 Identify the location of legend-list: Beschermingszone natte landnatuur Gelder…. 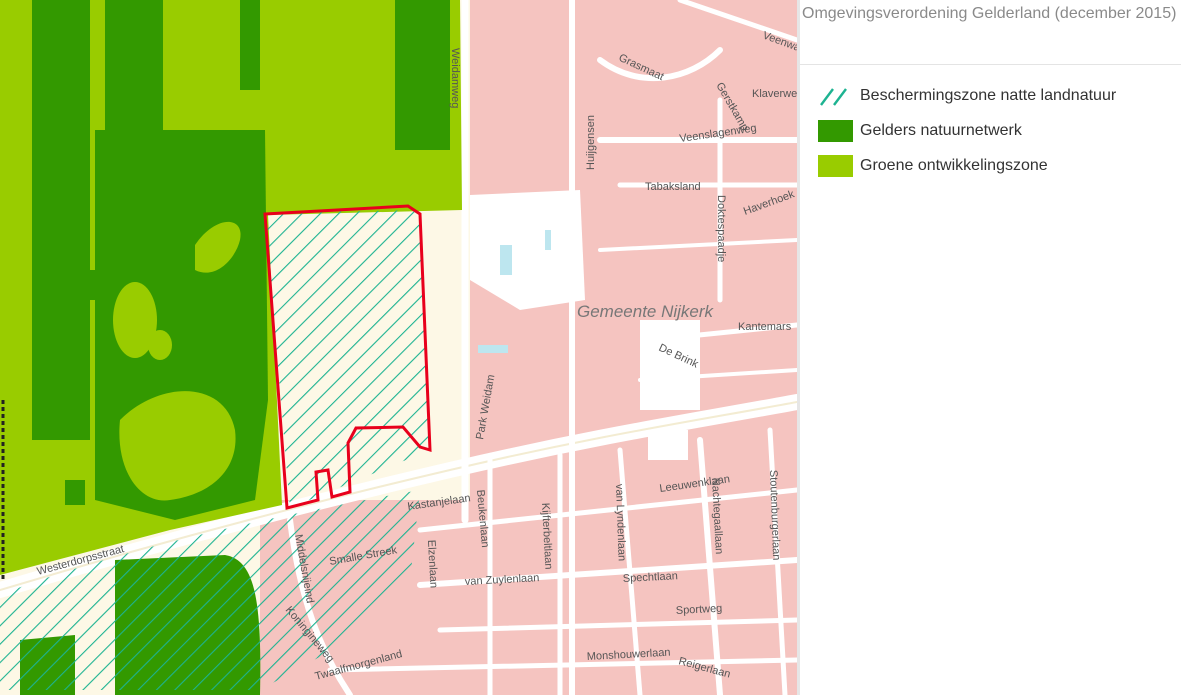
(967, 136).